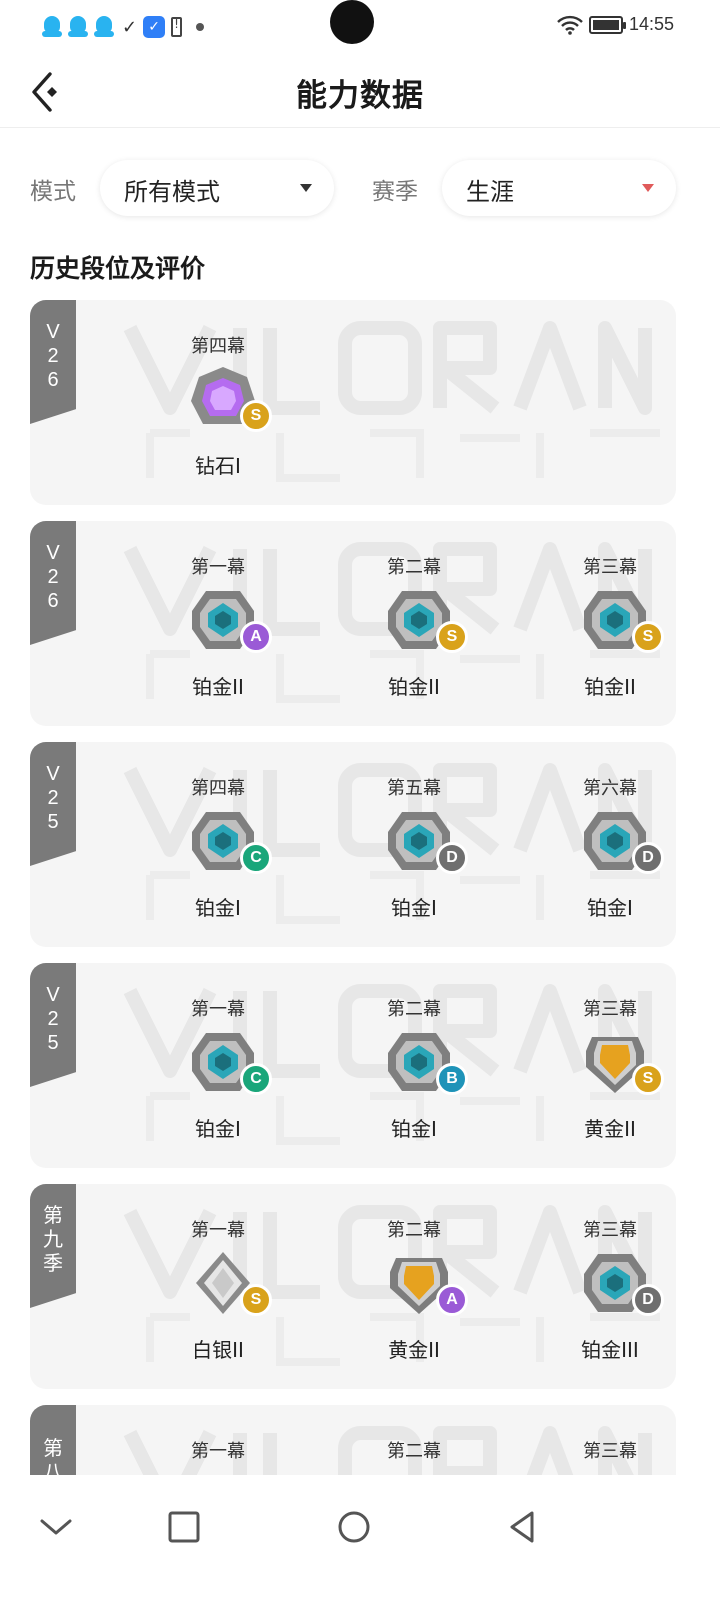 This screenshot has height=1600, width=720. I want to click on season-card: 第九季 第一幕 S 白银II 第二幕 A 黄金II 第三幕 D 铂金III, so click(353, 1286).